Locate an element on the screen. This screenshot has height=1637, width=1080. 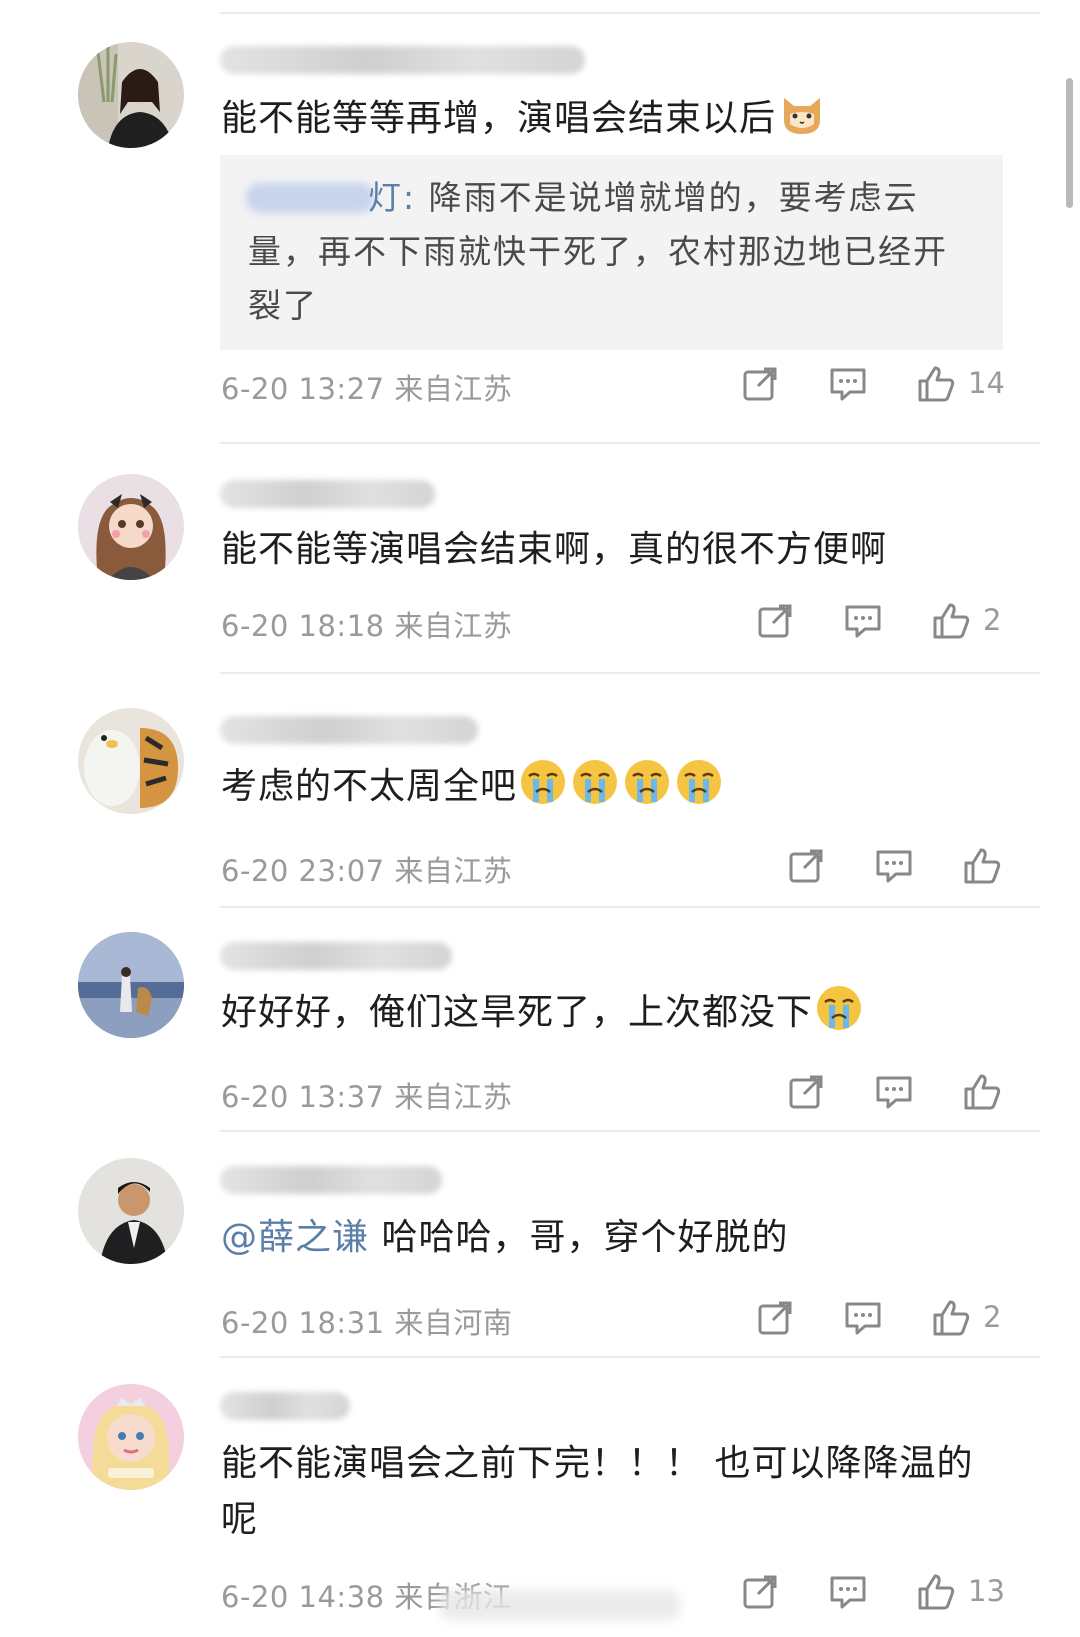
reply-quote: 灯: 降雨不是说增就增的，要考虑云量，再不下雨就快干死了，农村那边地已经开裂了 is located at coordinates (611, 252).